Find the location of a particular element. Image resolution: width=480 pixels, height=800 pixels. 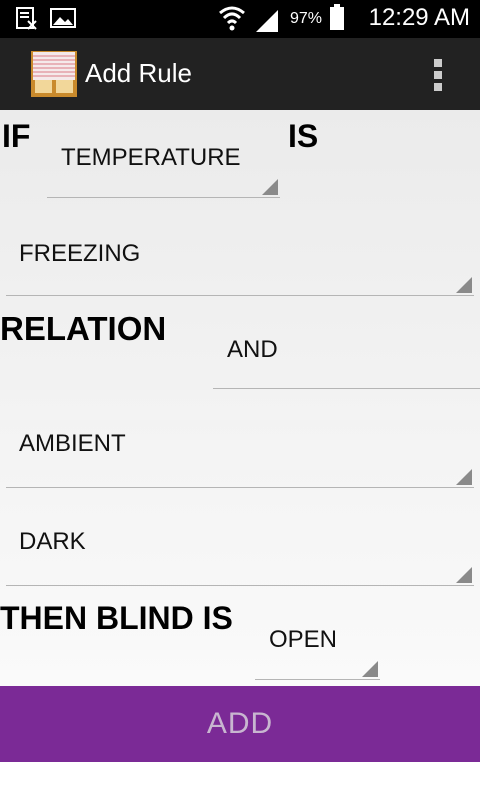

battery-percent: 97% is located at coordinates (306, 18).